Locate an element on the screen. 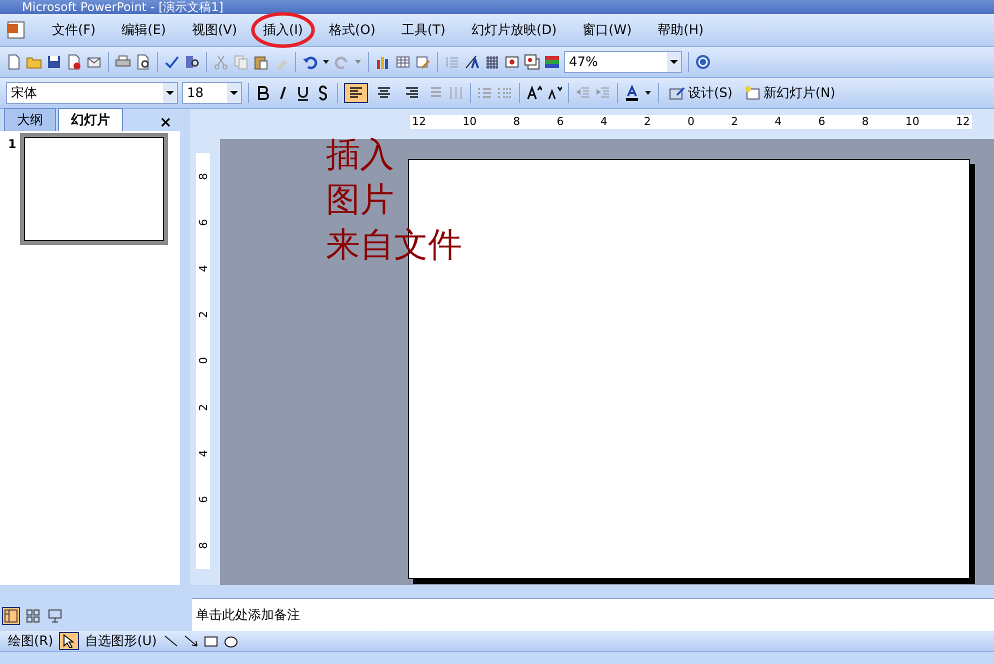 This screenshot has width=994, height=664. annotation-text: 插入 is located at coordinates (360, 155).